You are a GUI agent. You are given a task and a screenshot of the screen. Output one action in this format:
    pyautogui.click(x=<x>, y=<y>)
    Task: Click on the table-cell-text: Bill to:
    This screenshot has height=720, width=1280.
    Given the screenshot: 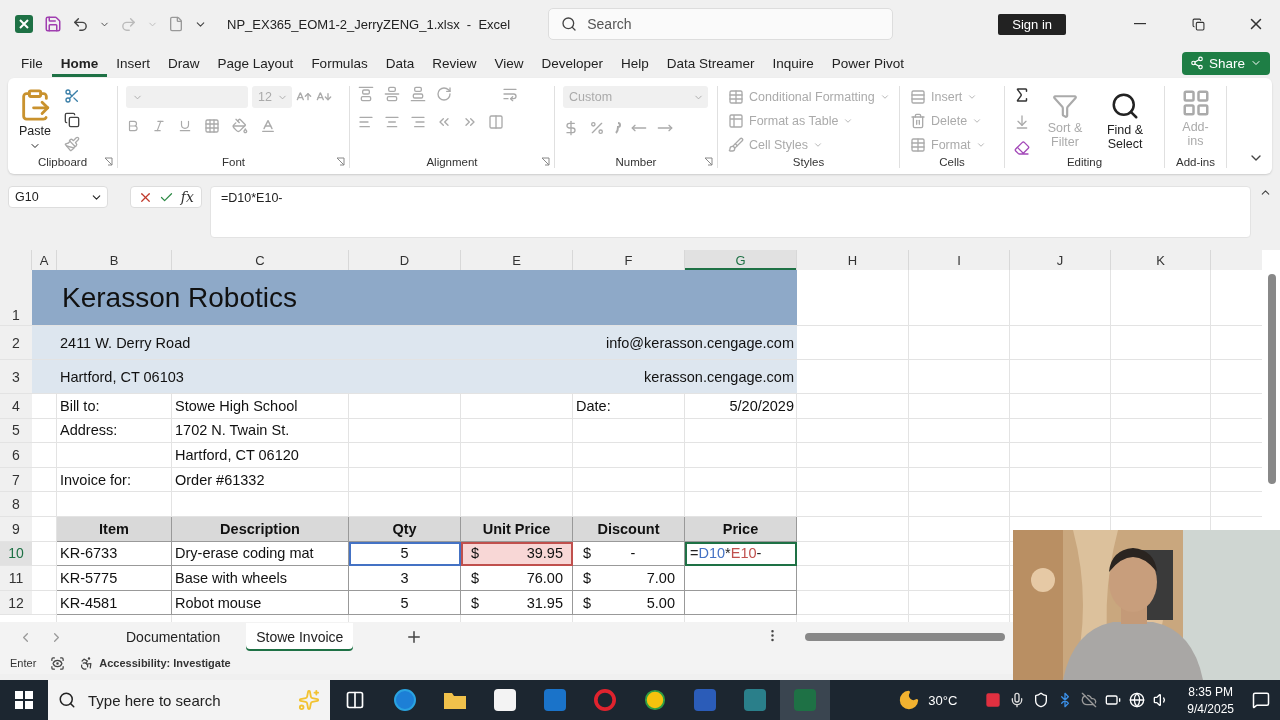 What is the action you would take?
    pyautogui.click(x=80, y=405)
    